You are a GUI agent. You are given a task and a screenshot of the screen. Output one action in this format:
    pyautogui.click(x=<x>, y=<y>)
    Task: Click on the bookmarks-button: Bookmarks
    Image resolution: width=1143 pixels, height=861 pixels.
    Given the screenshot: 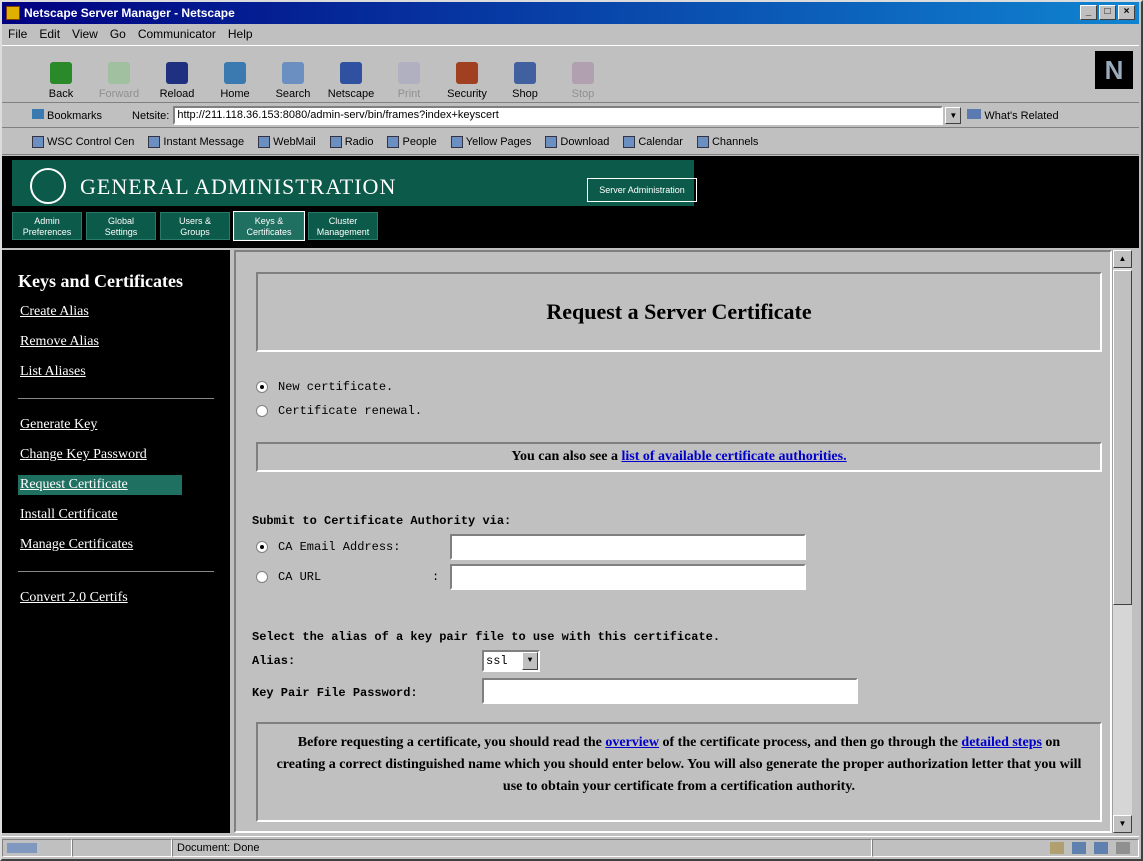 What is the action you would take?
    pyautogui.click(x=67, y=115)
    